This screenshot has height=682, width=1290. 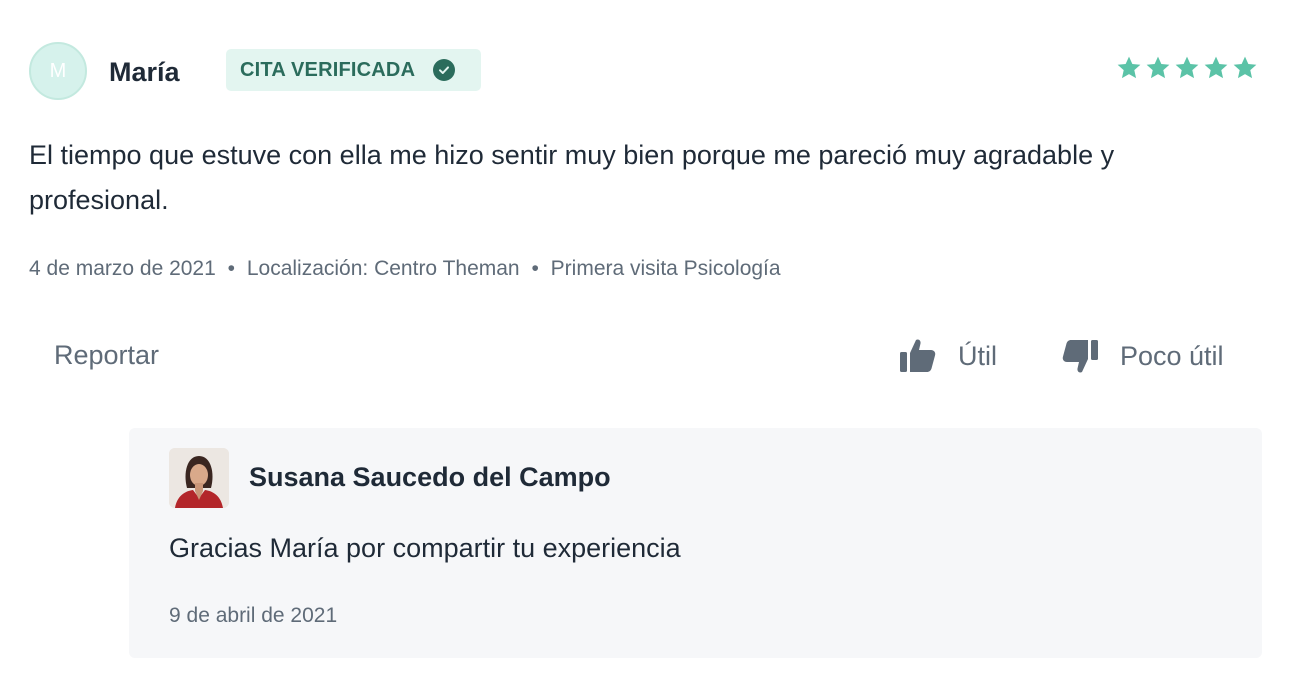 What do you see at coordinates (1172, 355) in the screenshot?
I see `not-useful-label: Poco útil` at bounding box center [1172, 355].